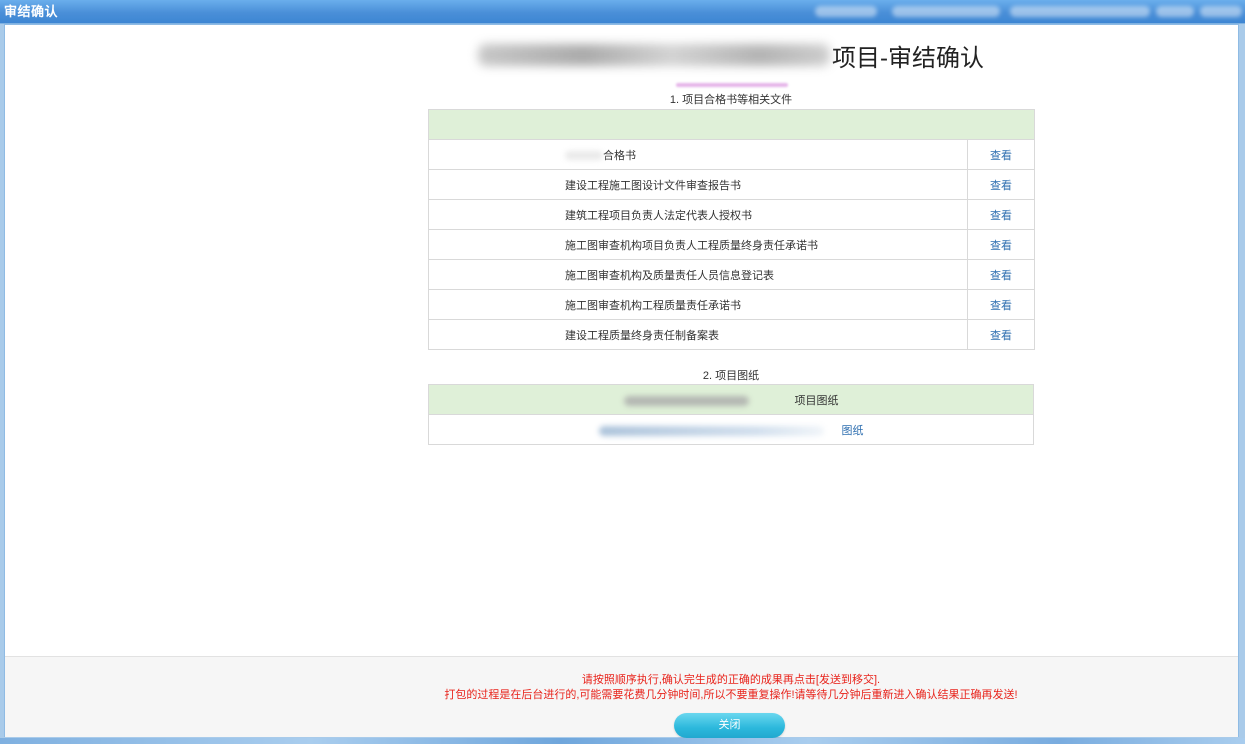 Image resolution: width=1245 pixels, height=744 pixels. I want to click on document-name-cell: 施工图审查机构项目负责人工程质量终身责任承诺书, so click(698, 244).